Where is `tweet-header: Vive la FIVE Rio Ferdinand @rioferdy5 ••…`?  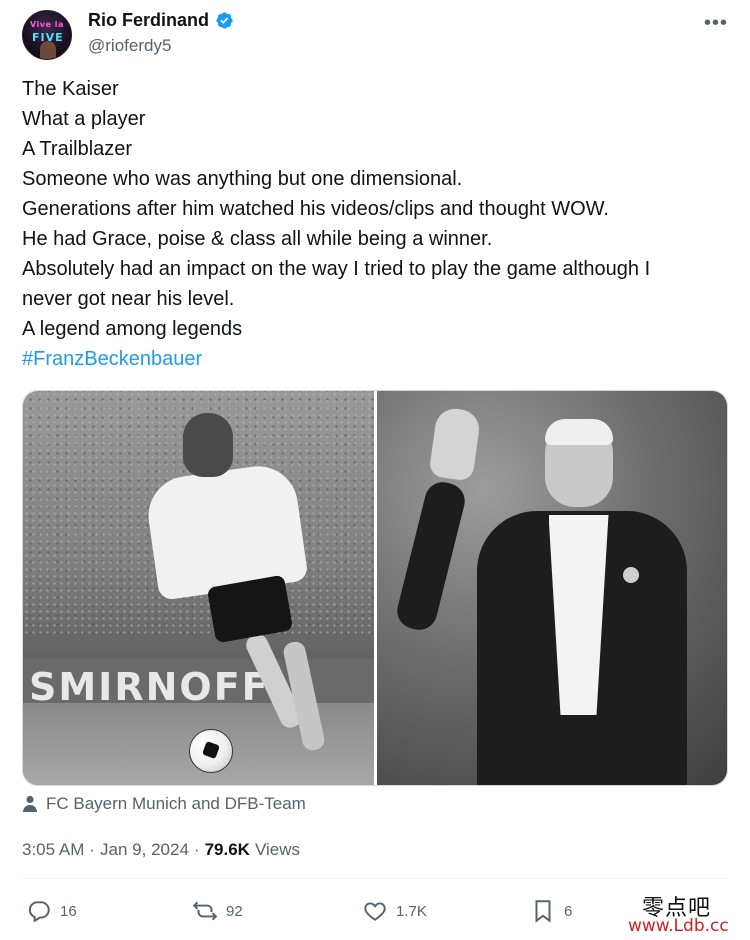
tweet-header: Vive la FIVE Rio Ferdinand @rioferdy5 ••… is located at coordinates (375, 33).